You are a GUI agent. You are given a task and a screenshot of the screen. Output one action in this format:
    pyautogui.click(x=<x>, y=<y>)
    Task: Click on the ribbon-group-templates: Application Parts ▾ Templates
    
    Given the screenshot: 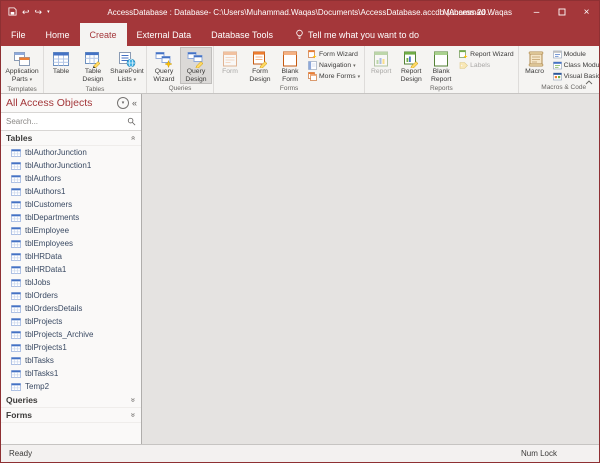 What is the action you would take?
    pyautogui.click(x=22, y=69)
    